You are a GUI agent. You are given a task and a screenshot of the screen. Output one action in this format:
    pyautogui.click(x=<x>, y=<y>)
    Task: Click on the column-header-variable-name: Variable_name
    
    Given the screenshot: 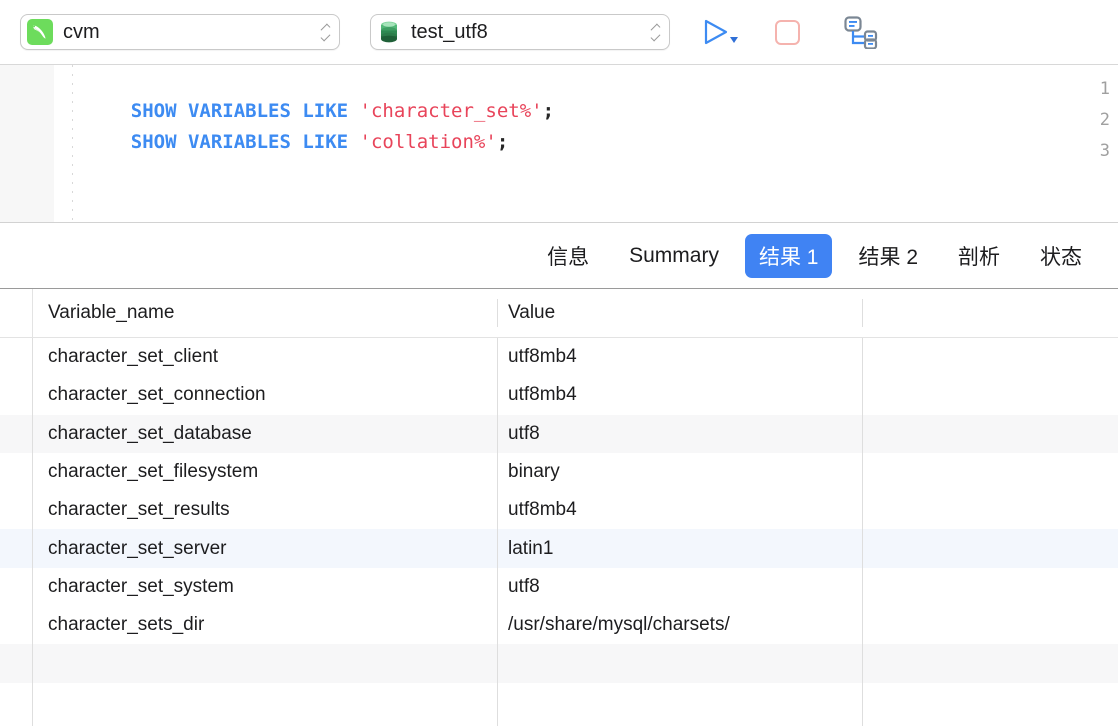 What is the action you would take?
    pyautogui.click(x=270, y=313)
    